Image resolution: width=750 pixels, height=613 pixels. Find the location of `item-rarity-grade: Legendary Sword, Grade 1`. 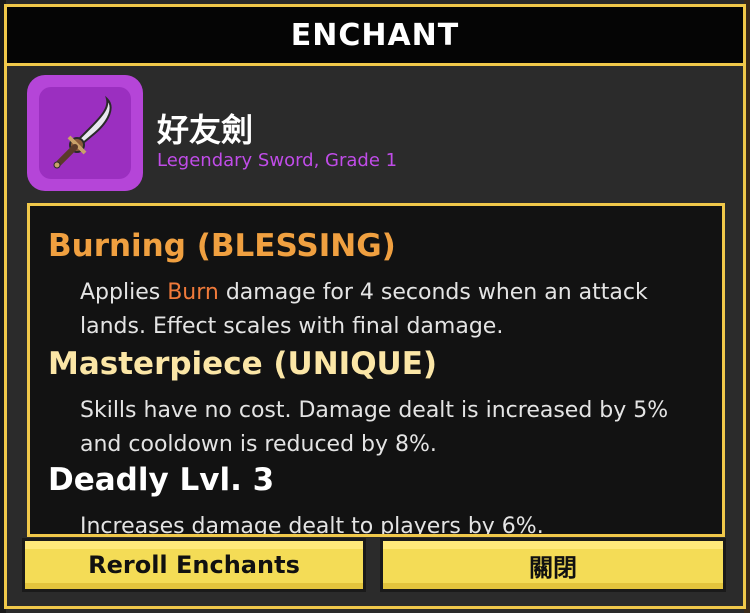

item-rarity-grade: Legendary Sword, Grade 1 is located at coordinates (277, 160).